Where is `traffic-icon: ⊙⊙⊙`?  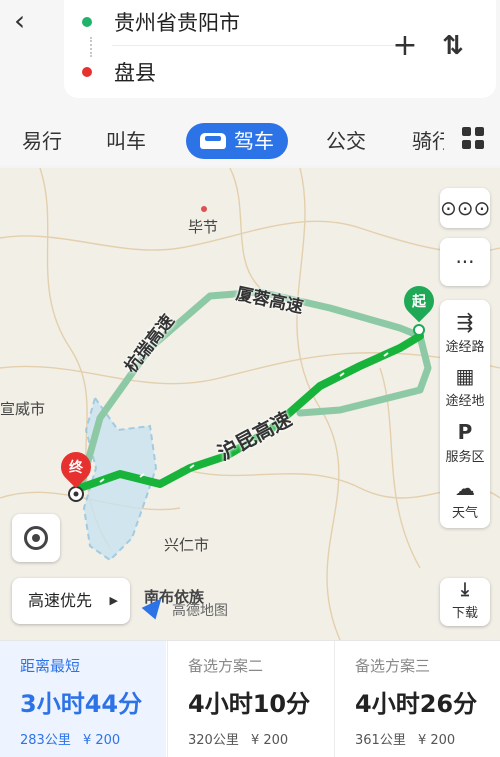
traffic-icon: ⊙⊙⊙ is located at coordinates (465, 208).